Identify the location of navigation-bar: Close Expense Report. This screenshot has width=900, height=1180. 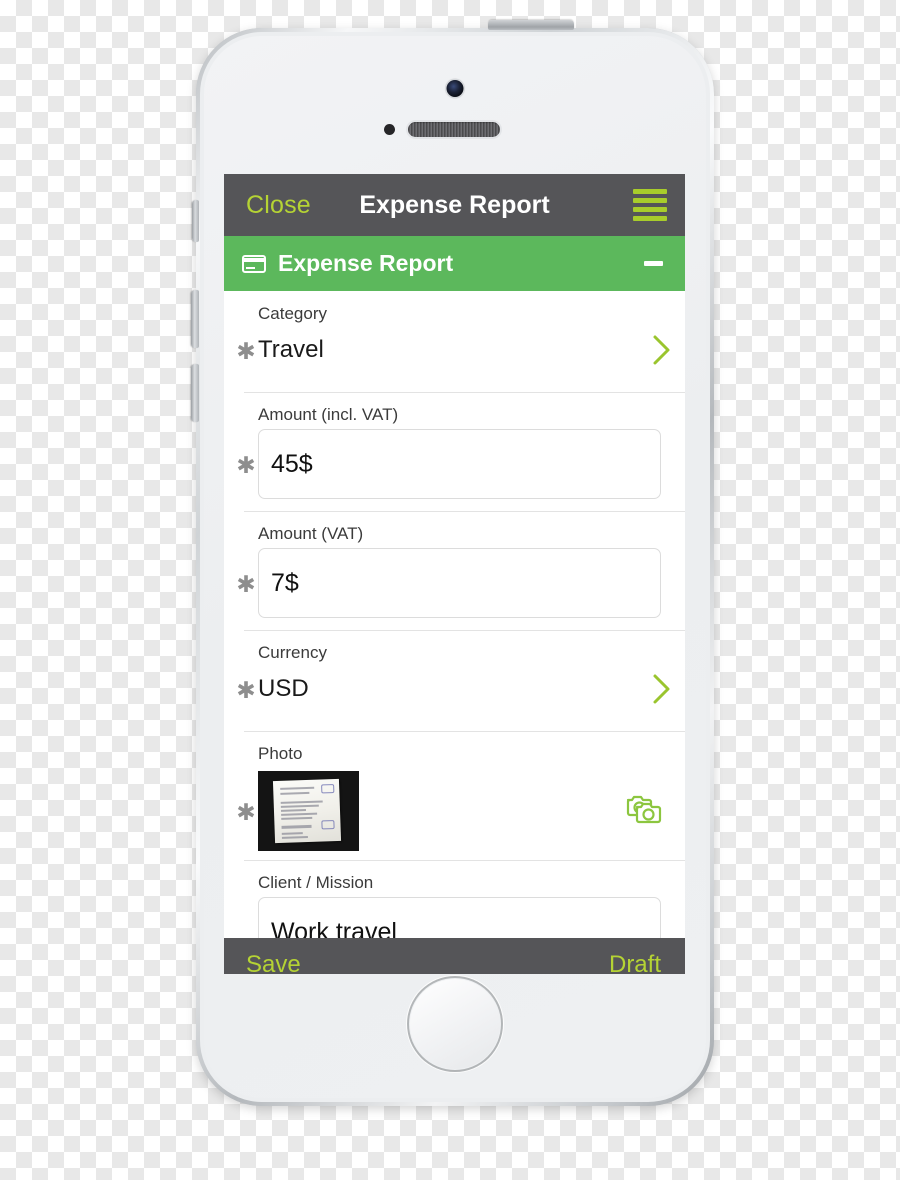
(454, 205).